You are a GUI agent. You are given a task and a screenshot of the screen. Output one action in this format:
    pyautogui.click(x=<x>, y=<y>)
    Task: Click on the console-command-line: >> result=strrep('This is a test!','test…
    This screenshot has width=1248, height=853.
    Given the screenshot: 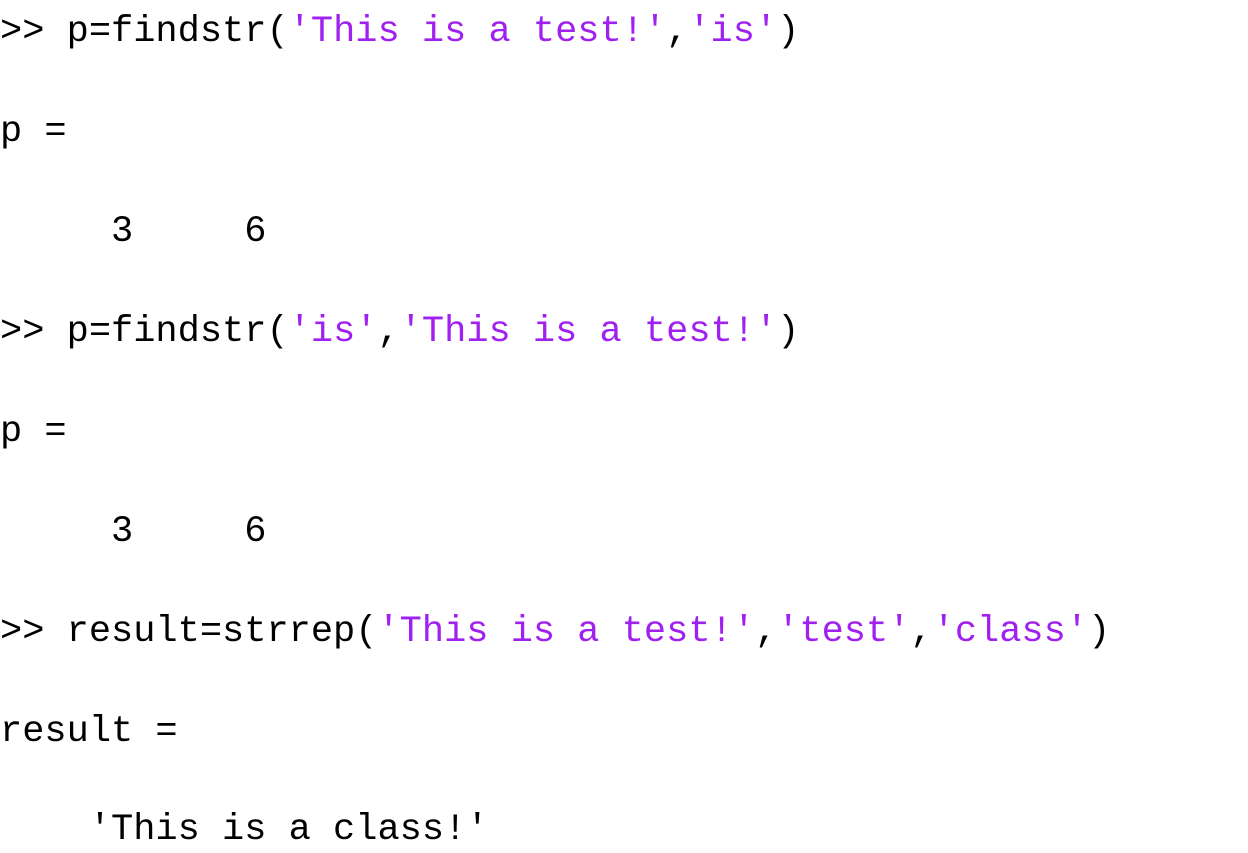 What is the action you would take?
    pyautogui.click(x=624, y=632)
    